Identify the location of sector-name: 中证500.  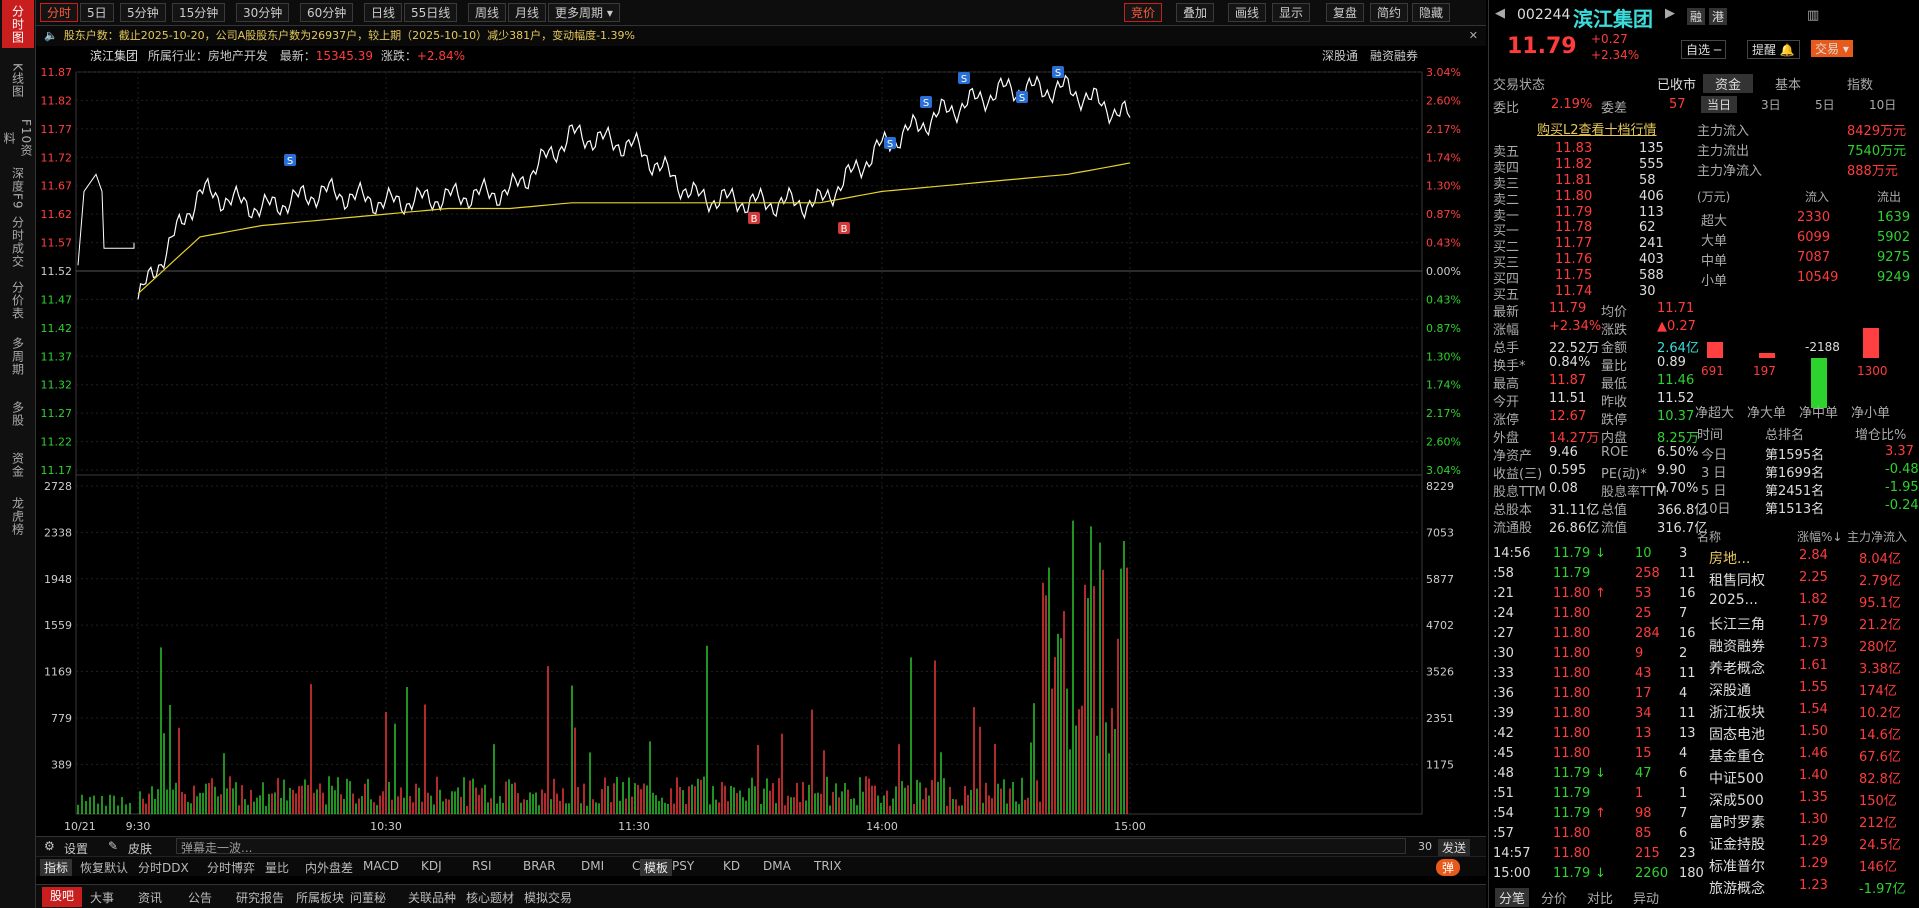
(1736, 778).